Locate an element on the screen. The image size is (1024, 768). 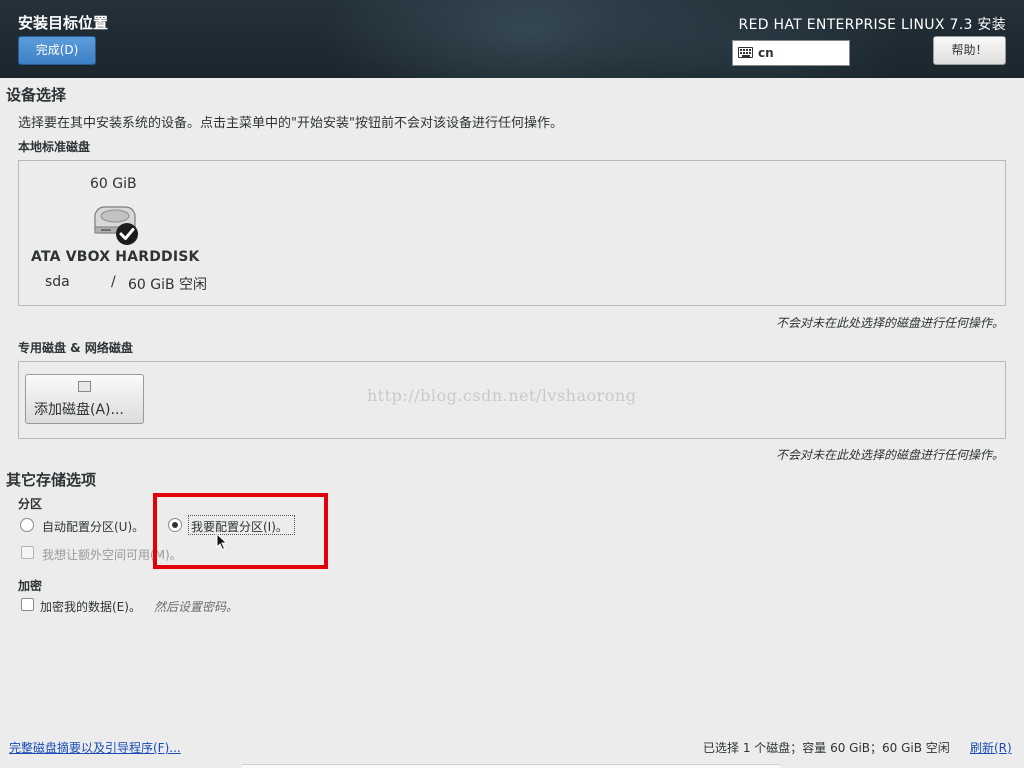
keyboard-icon is located at coordinates (745, 52).